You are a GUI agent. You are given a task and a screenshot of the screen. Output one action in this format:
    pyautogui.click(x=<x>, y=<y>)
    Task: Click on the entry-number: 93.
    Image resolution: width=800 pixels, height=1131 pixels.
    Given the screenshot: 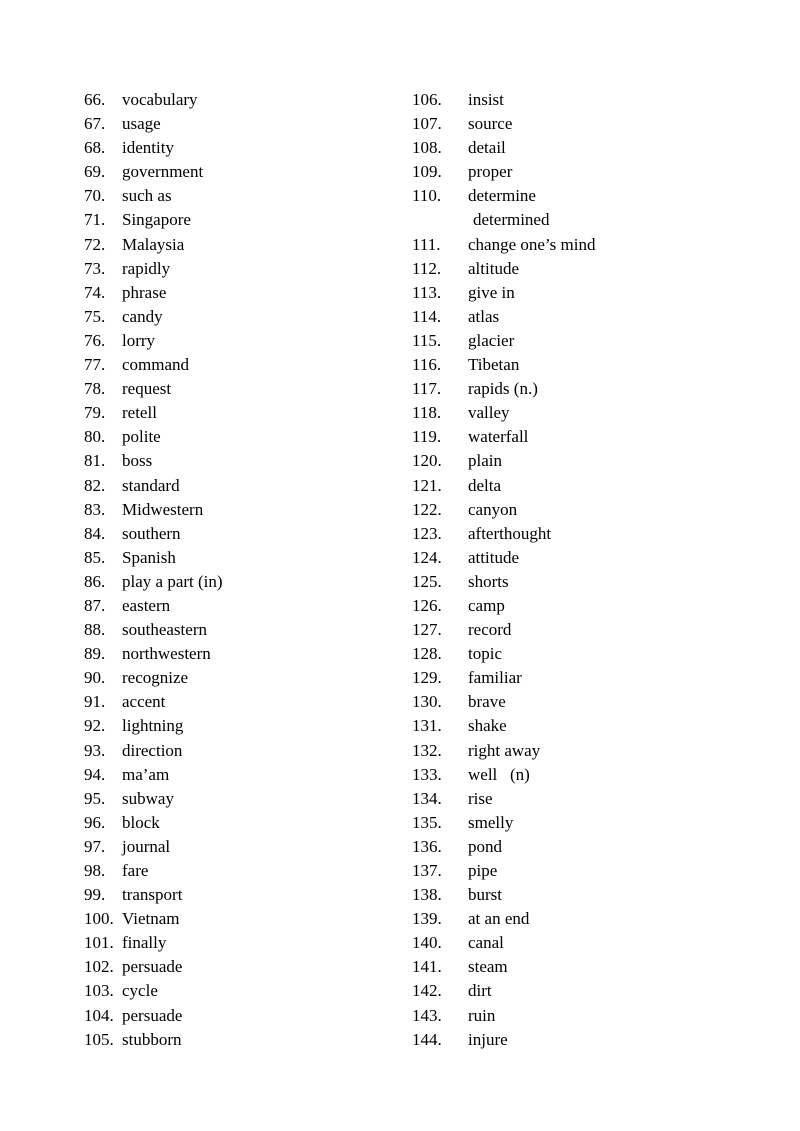 What is the action you would take?
    pyautogui.click(x=95, y=750)
    